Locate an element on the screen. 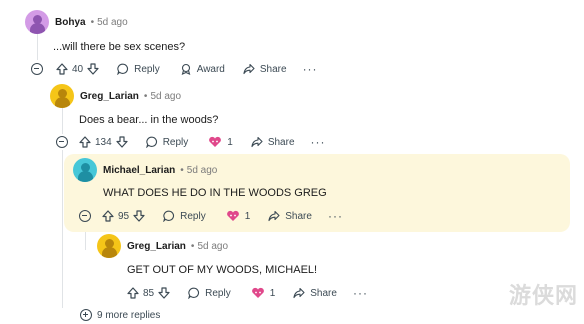 The width and height of the screenshot is (584, 324). comment-text: ...will there be sex scenes? is located at coordinates (119, 47).